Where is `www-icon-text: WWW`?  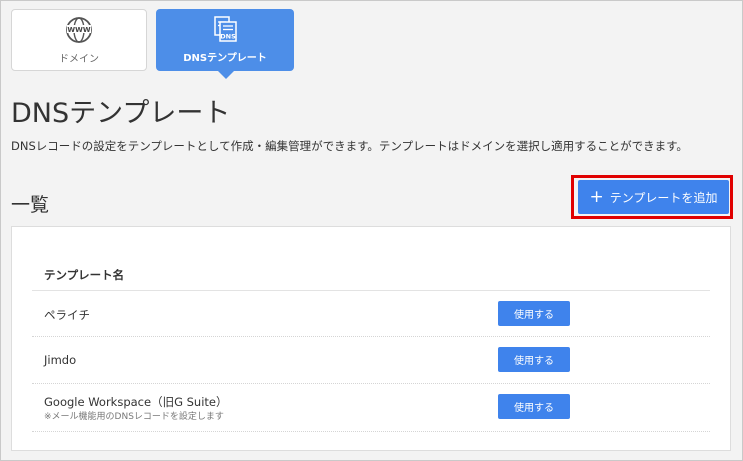 www-icon-text: WWW is located at coordinates (78, 30).